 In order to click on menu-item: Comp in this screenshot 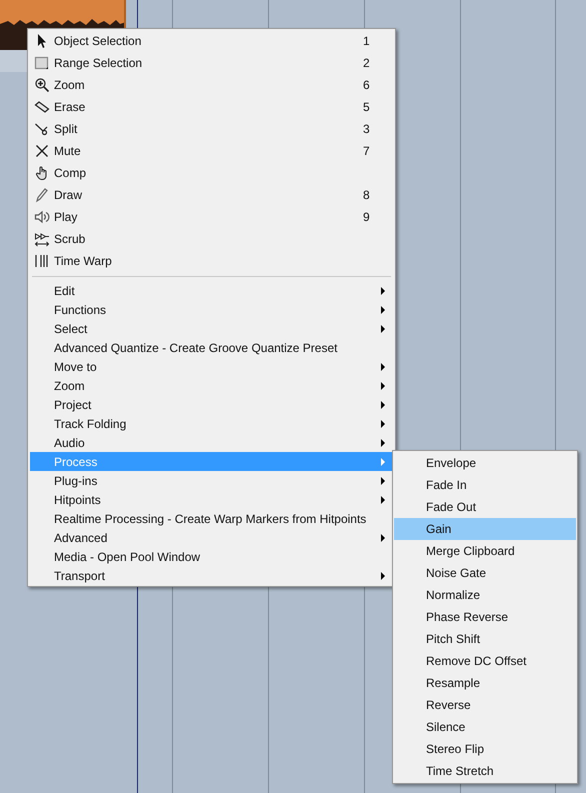, I will do `click(211, 173)`.